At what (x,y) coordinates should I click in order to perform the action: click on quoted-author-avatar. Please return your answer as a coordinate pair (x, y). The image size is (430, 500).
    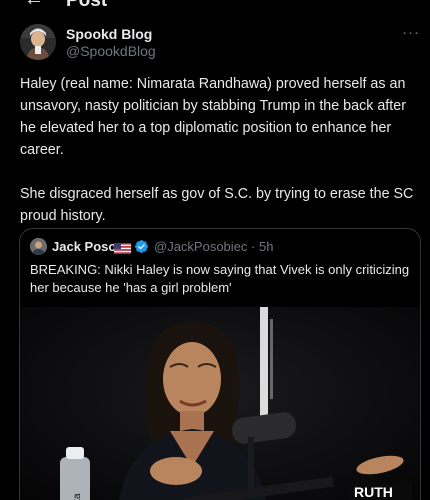
    Looking at the image, I should click on (38, 246).